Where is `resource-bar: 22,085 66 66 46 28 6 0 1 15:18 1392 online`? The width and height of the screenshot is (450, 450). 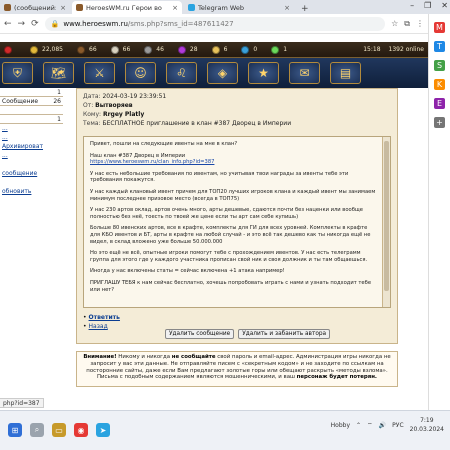 resource-bar: 22,085 66 66 46 28 6 0 1 15:18 1392 online is located at coordinates (214, 50).